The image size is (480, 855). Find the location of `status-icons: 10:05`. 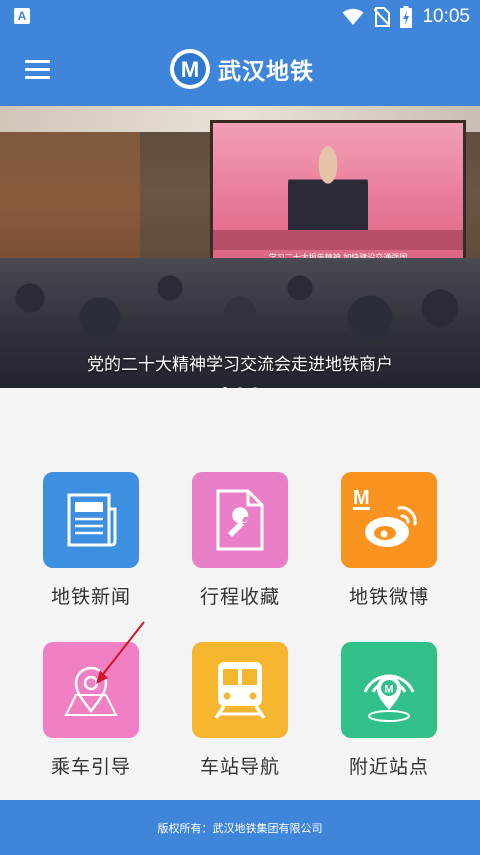

status-icons: 10:05 is located at coordinates (406, 16).